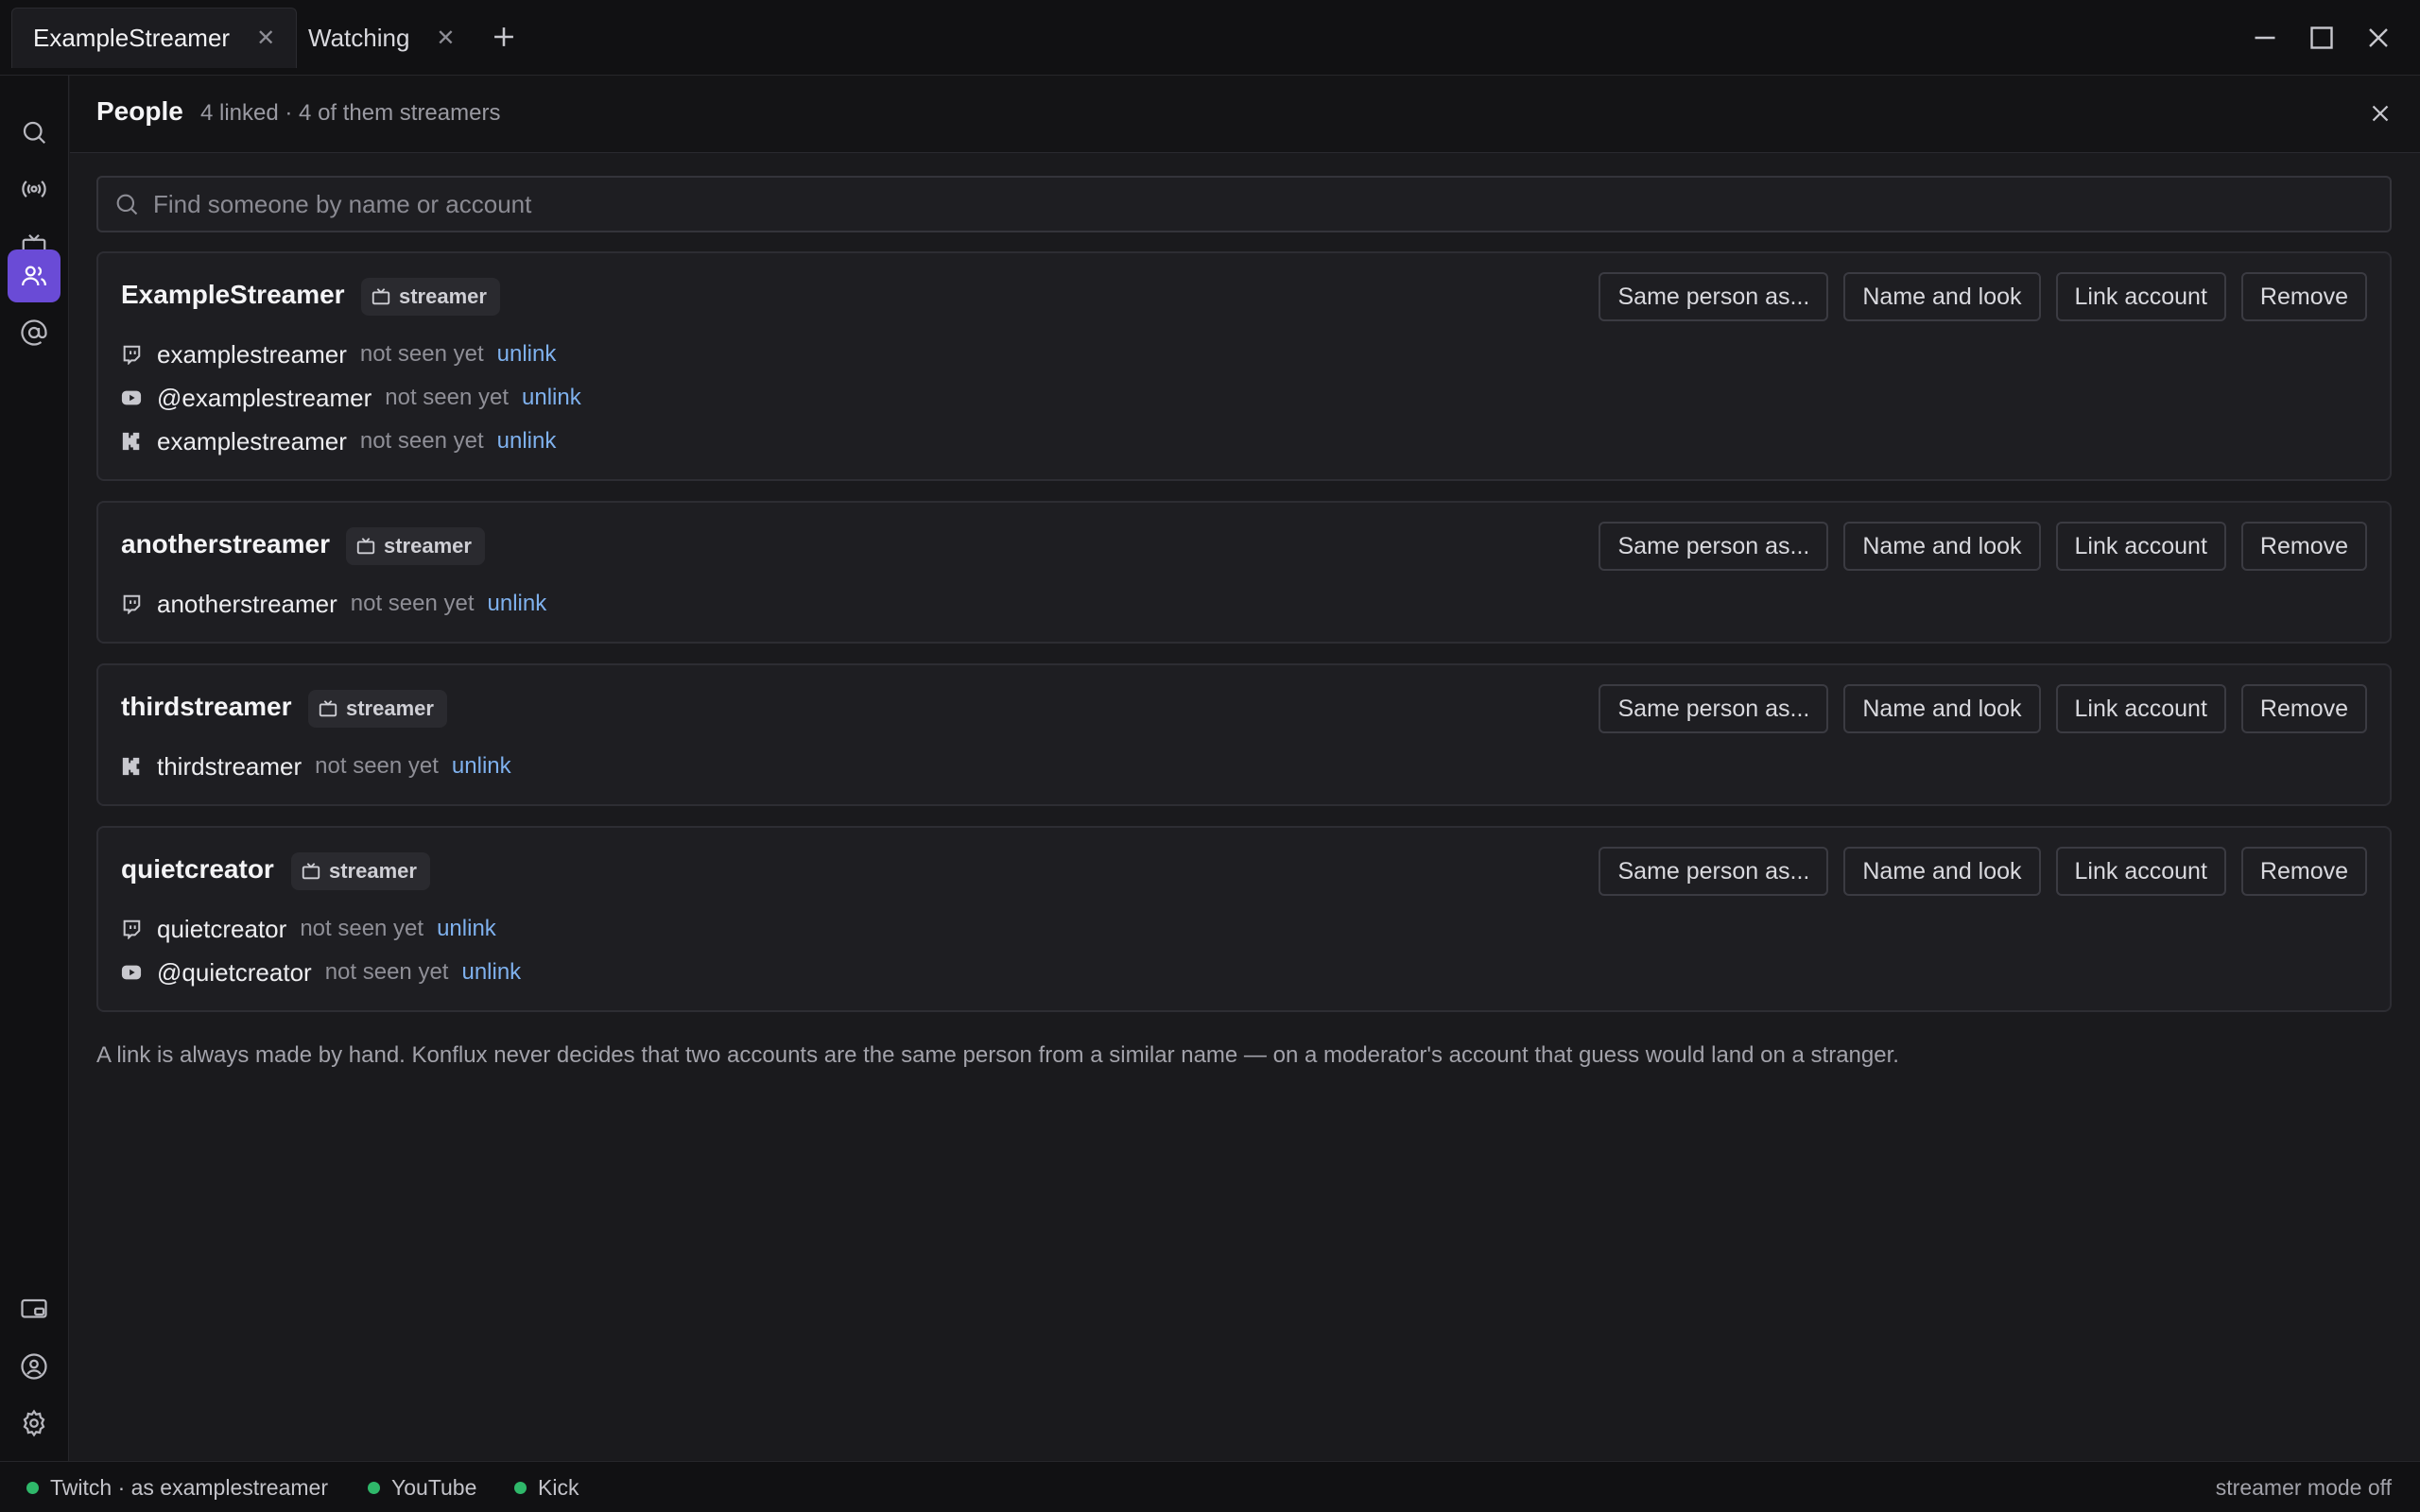 This screenshot has height=1512, width=2420. I want to click on linked-account: examplestreamer not seen yet unlink, so click(338, 441).